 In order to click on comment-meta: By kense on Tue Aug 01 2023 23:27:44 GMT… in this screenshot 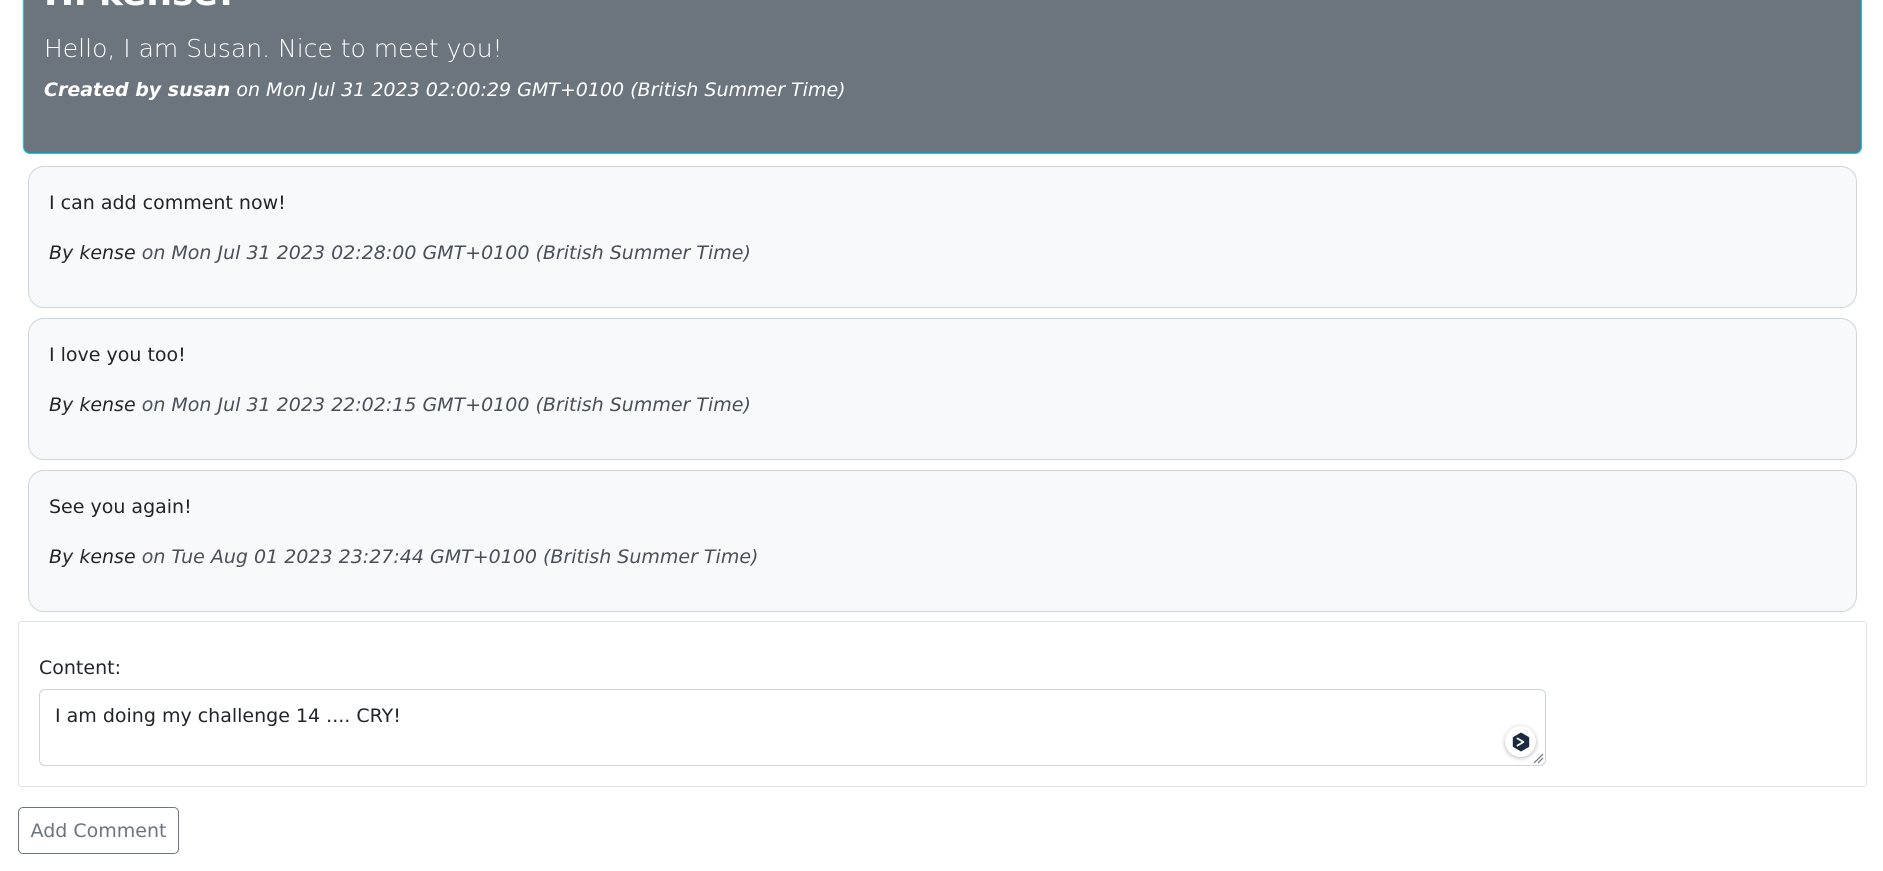, I will do `click(403, 557)`.